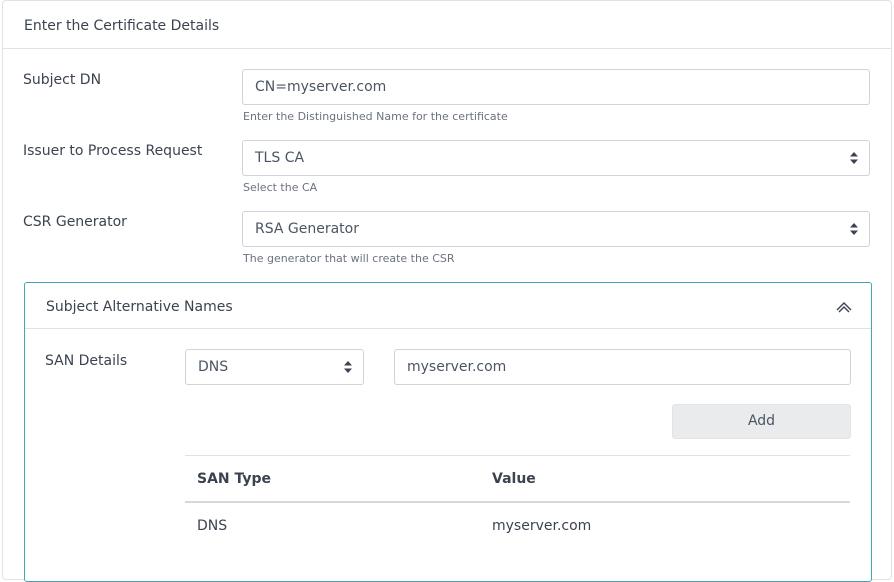 The width and height of the screenshot is (894, 582). I want to click on san-panel-header: Subject Alternative Names, so click(448, 306).